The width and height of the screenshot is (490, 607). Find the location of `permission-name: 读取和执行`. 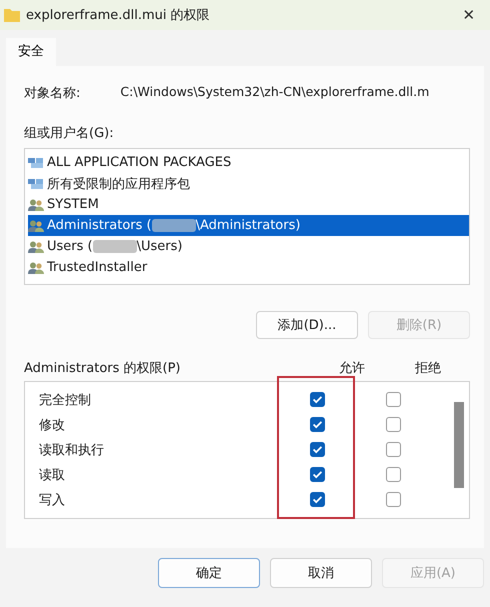

permission-name: 读取和执行 is located at coordinates (72, 450).